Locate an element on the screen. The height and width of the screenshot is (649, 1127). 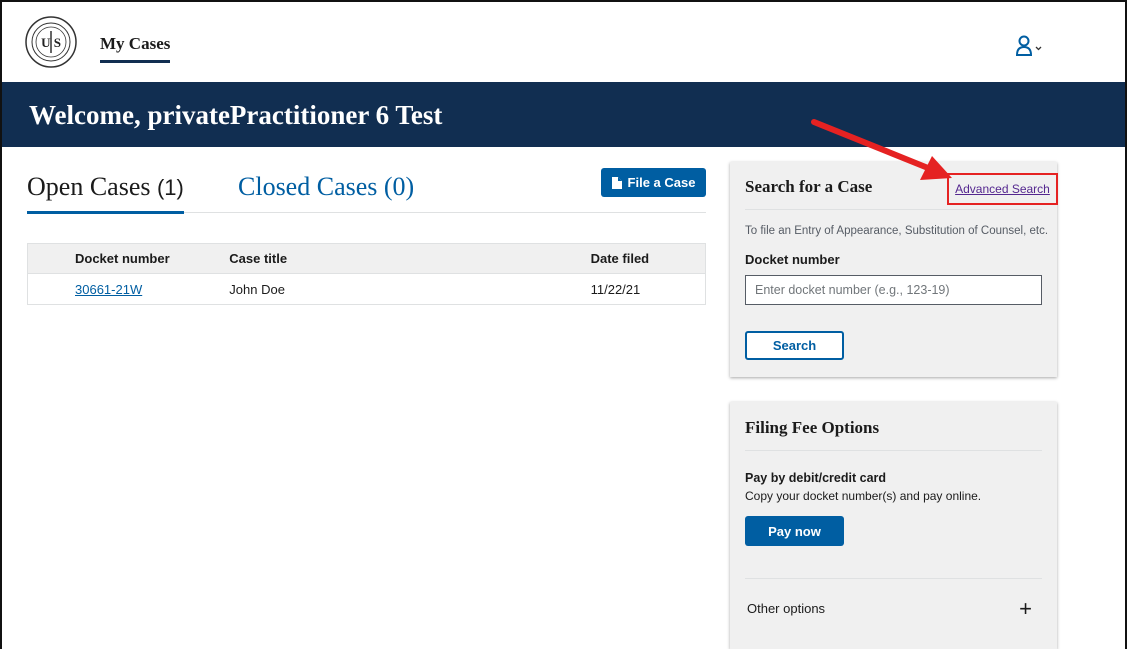
docket-number-label: Docket number is located at coordinates (792, 259).